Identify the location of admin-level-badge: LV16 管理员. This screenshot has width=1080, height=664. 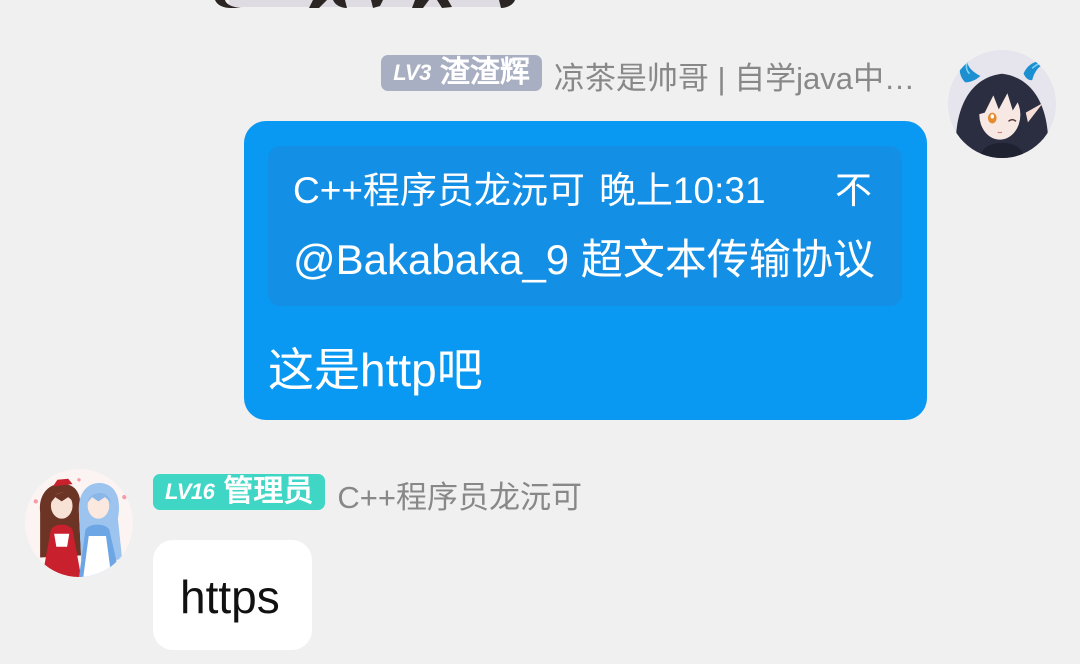
(239, 492).